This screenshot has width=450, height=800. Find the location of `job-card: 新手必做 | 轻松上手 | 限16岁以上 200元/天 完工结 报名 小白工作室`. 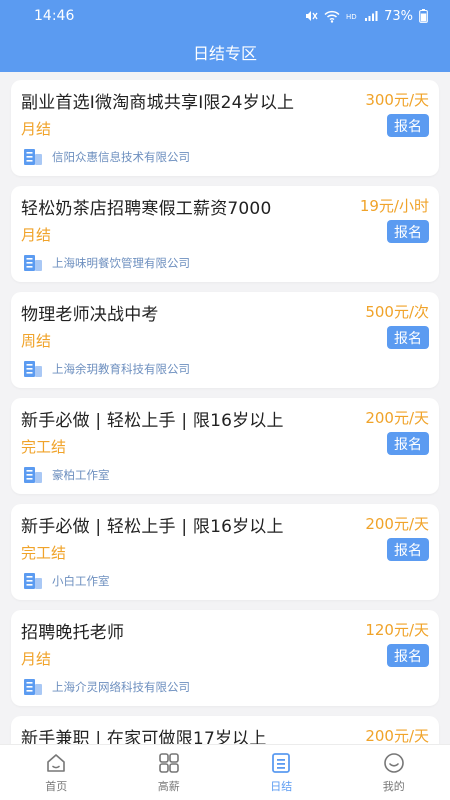

job-card: 新手必做 | 轻松上手 | 限16岁以上 200元/天 完工结 报名 小白工作室 is located at coordinates (225, 552).